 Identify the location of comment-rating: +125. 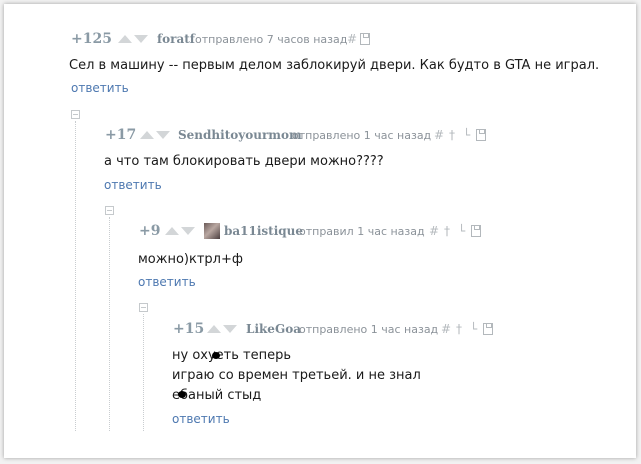
(91, 39).